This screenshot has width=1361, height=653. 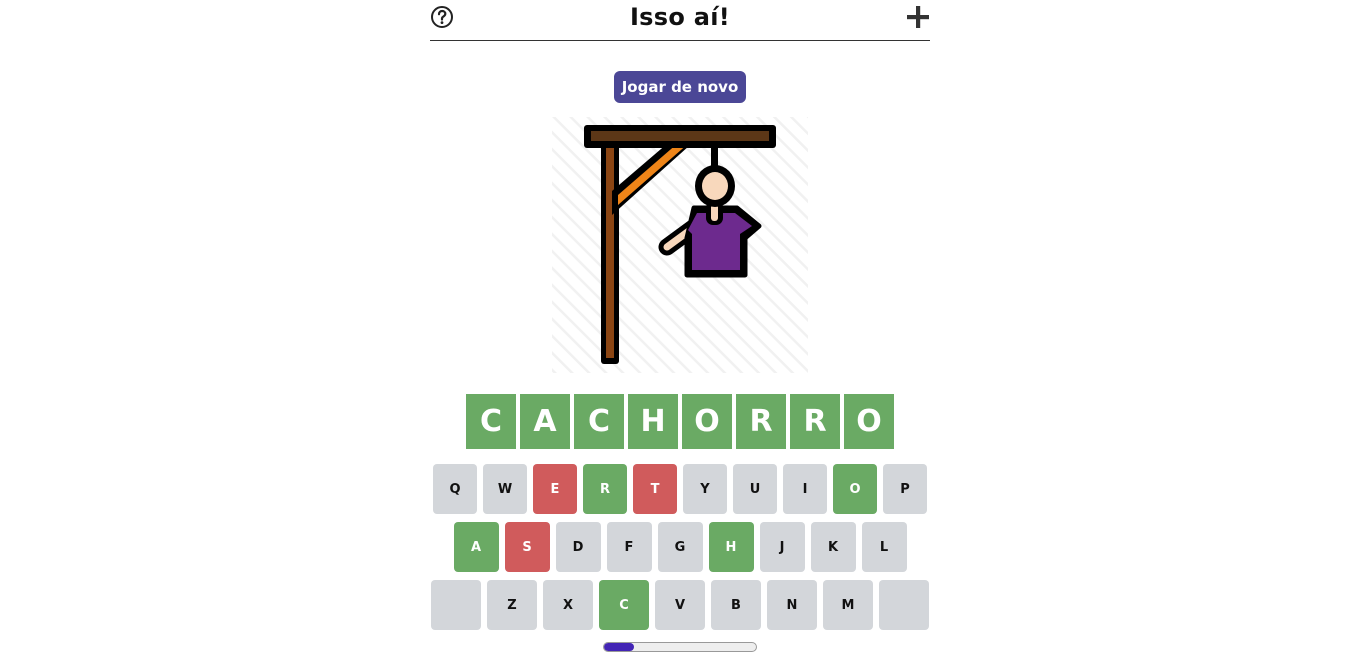 What do you see at coordinates (629, 547) in the screenshot?
I see `key-f: F` at bounding box center [629, 547].